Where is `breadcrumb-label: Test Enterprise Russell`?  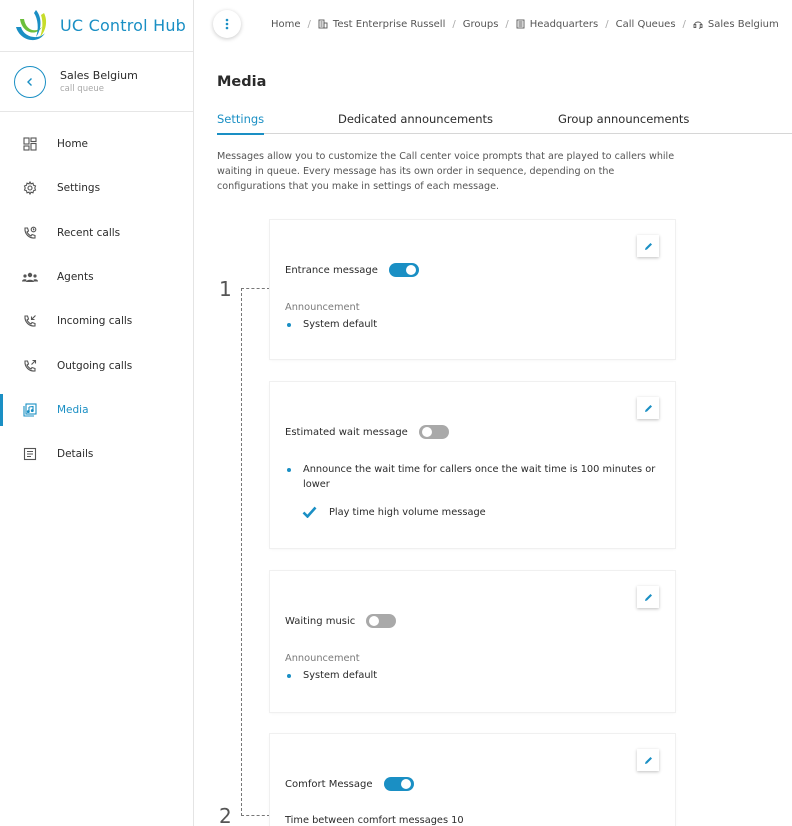 breadcrumb-label: Test Enterprise Russell is located at coordinates (389, 24).